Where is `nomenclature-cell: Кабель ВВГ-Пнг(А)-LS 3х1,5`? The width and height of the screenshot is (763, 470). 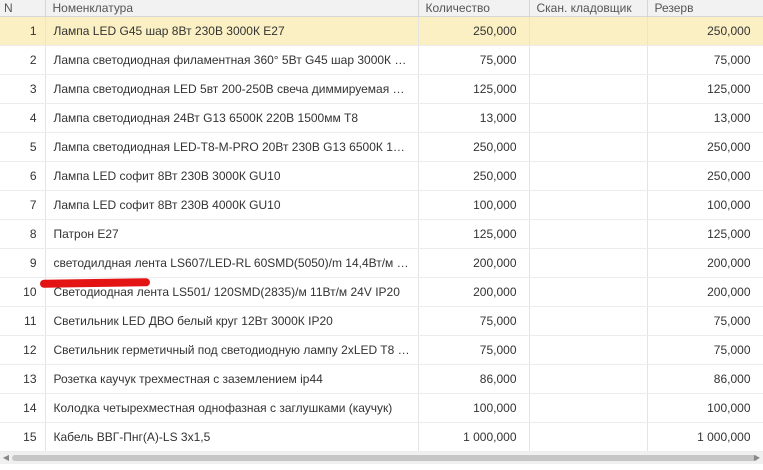
nomenclature-cell: Кабель ВВГ-Пнг(А)-LS 3х1,5 is located at coordinates (232, 437).